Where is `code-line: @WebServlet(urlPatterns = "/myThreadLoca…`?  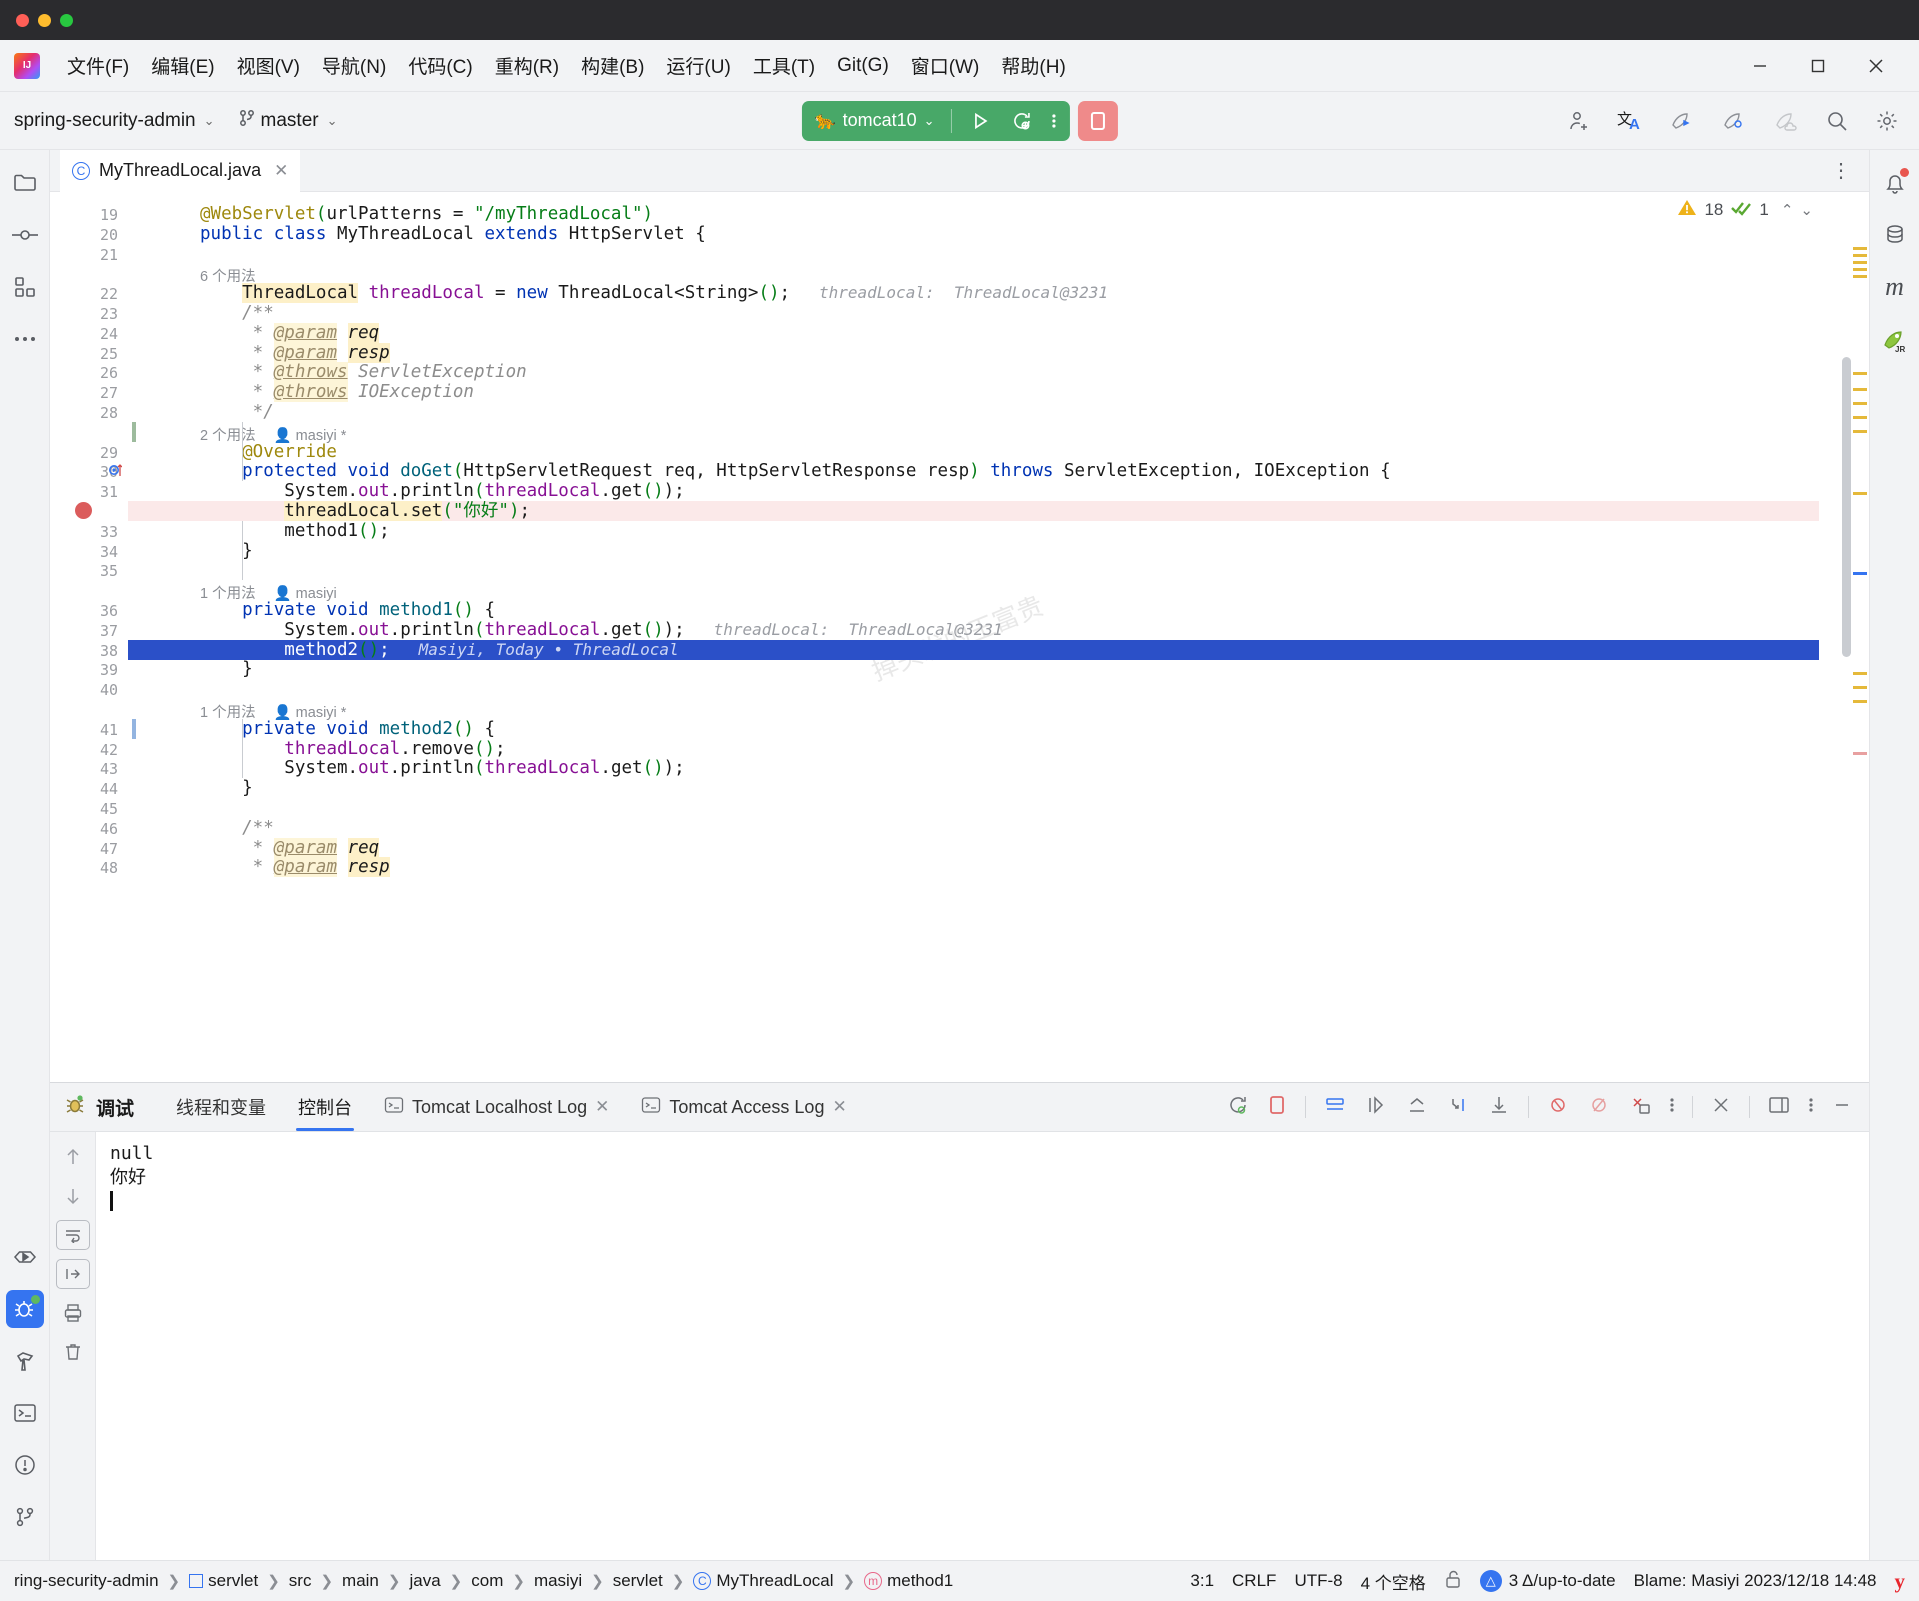
code-line: @WebServlet(urlPatterns = "/myThreadLoca… is located at coordinates (973, 214).